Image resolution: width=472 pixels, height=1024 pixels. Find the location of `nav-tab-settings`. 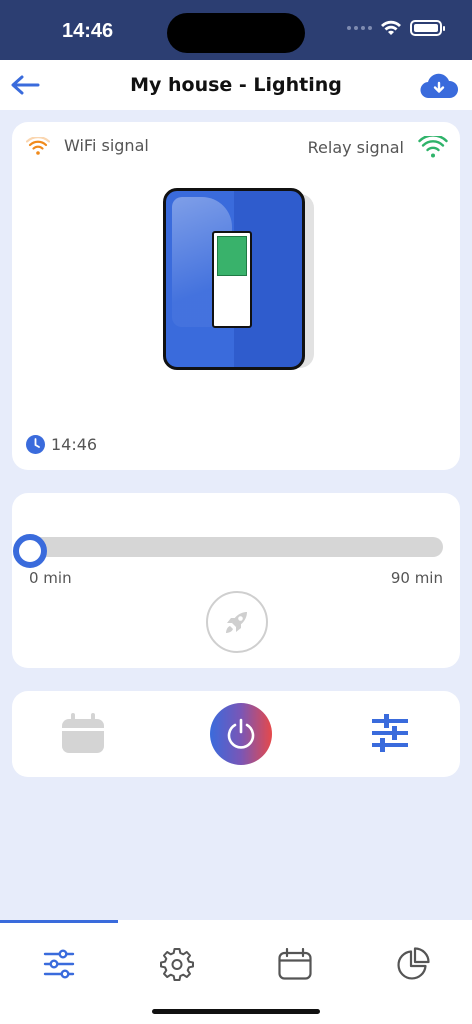

nav-tab-settings is located at coordinates (177, 964).